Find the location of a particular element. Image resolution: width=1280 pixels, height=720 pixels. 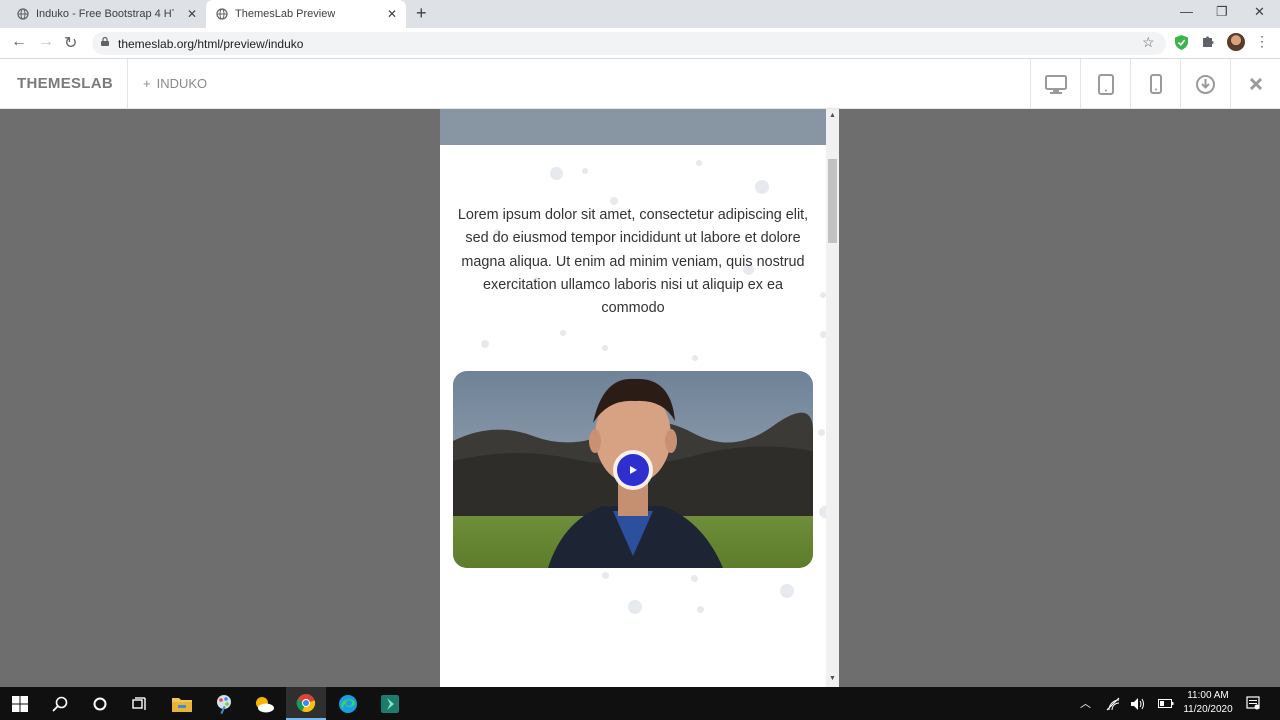

desktop-icon is located at coordinates (1055, 84).